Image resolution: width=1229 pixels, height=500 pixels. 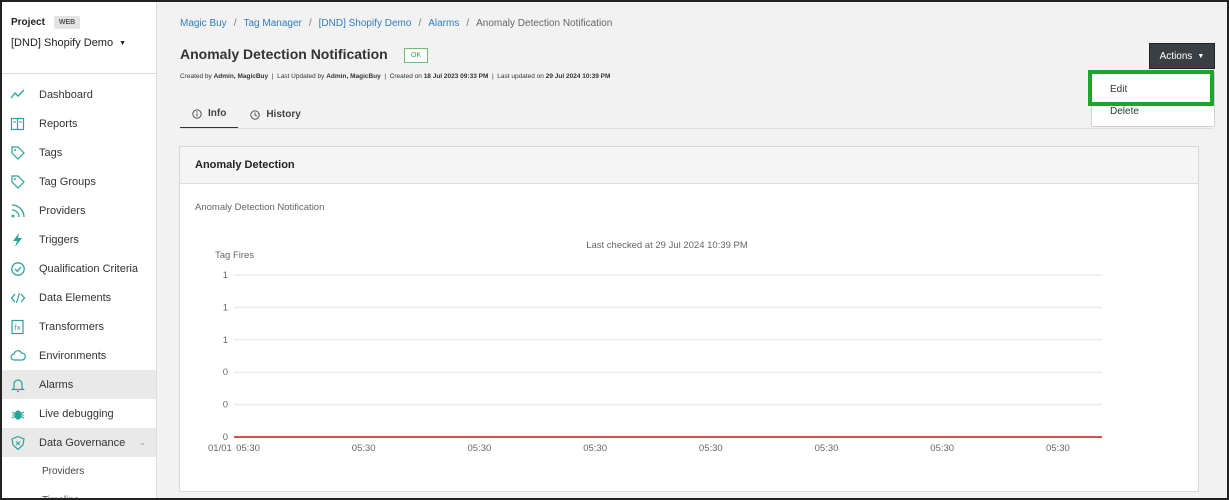 What do you see at coordinates (1176, 56) in the screenshot?
I see `actions-label: Actions` at bounding box center [1176, 56].